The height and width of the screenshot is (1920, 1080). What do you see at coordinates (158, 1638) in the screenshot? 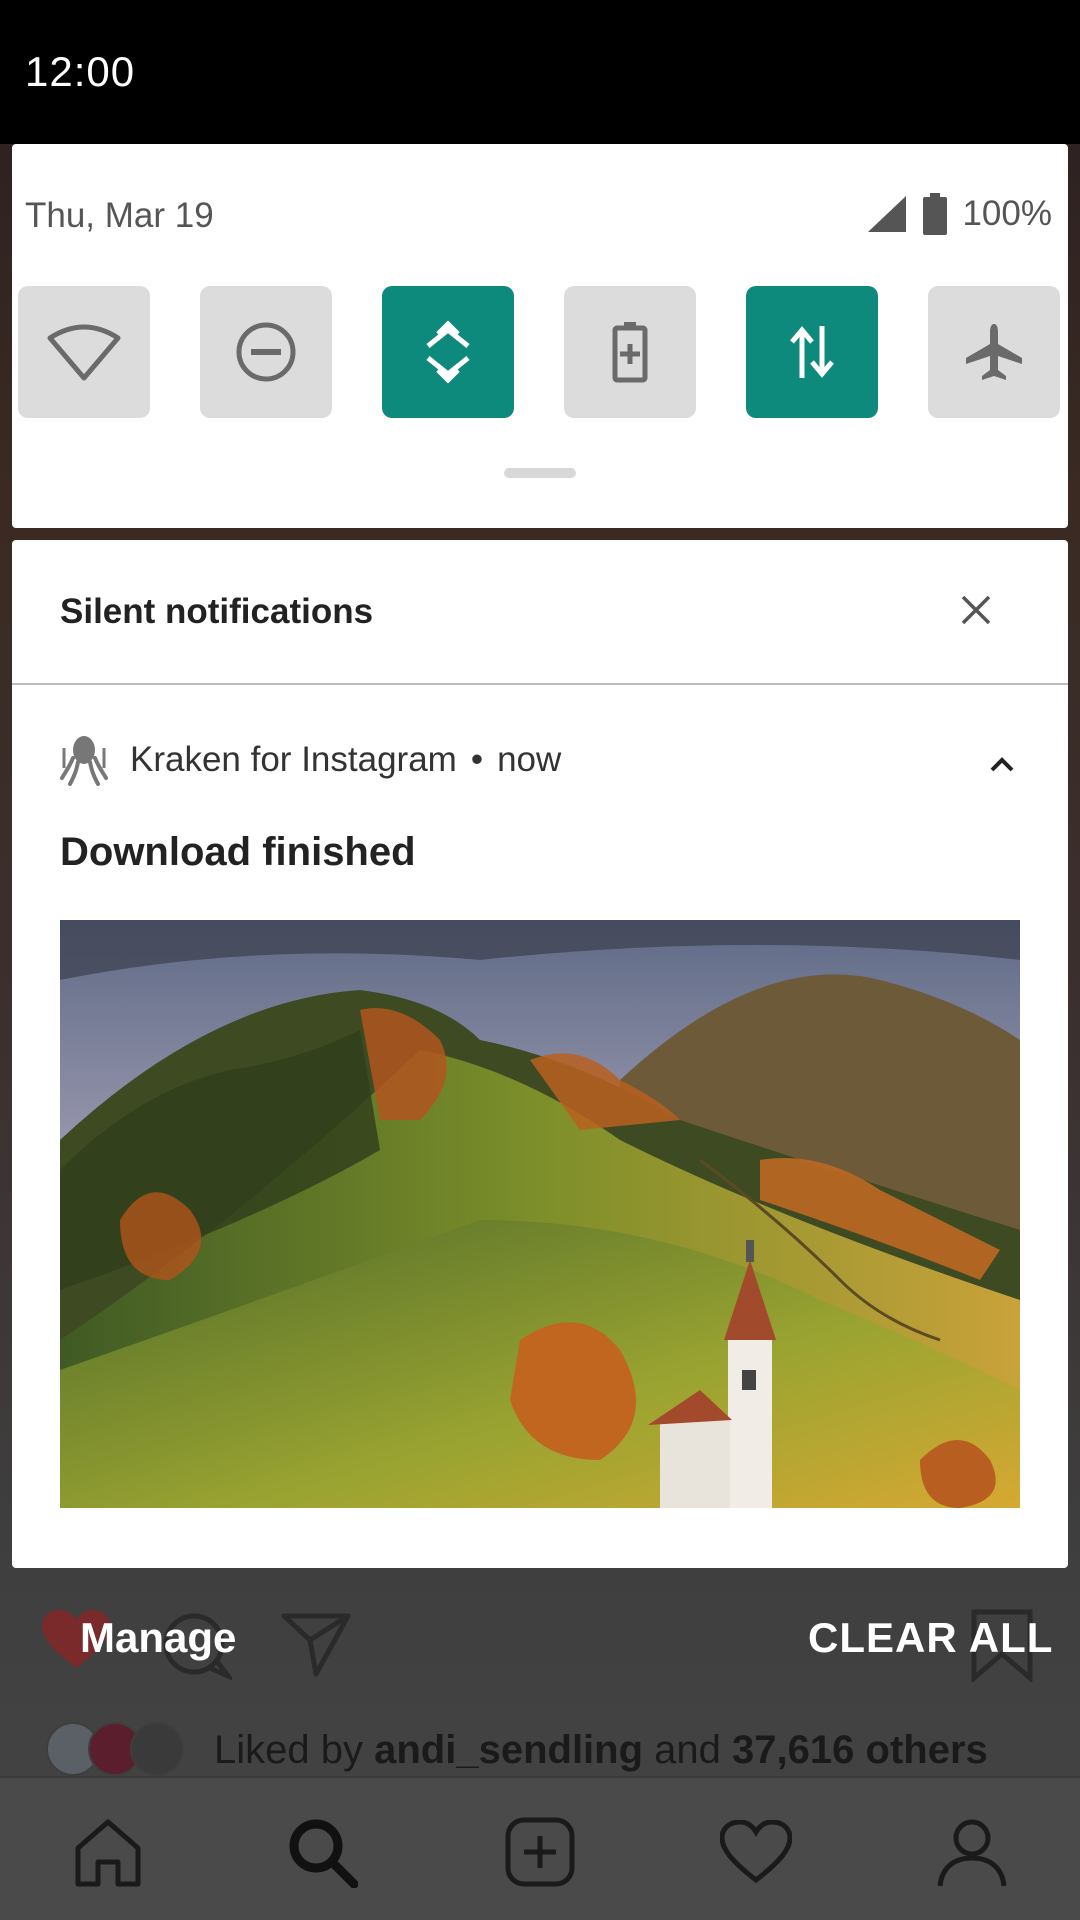
I see `manage-button: Manage` at bounding box center [158, 1638].